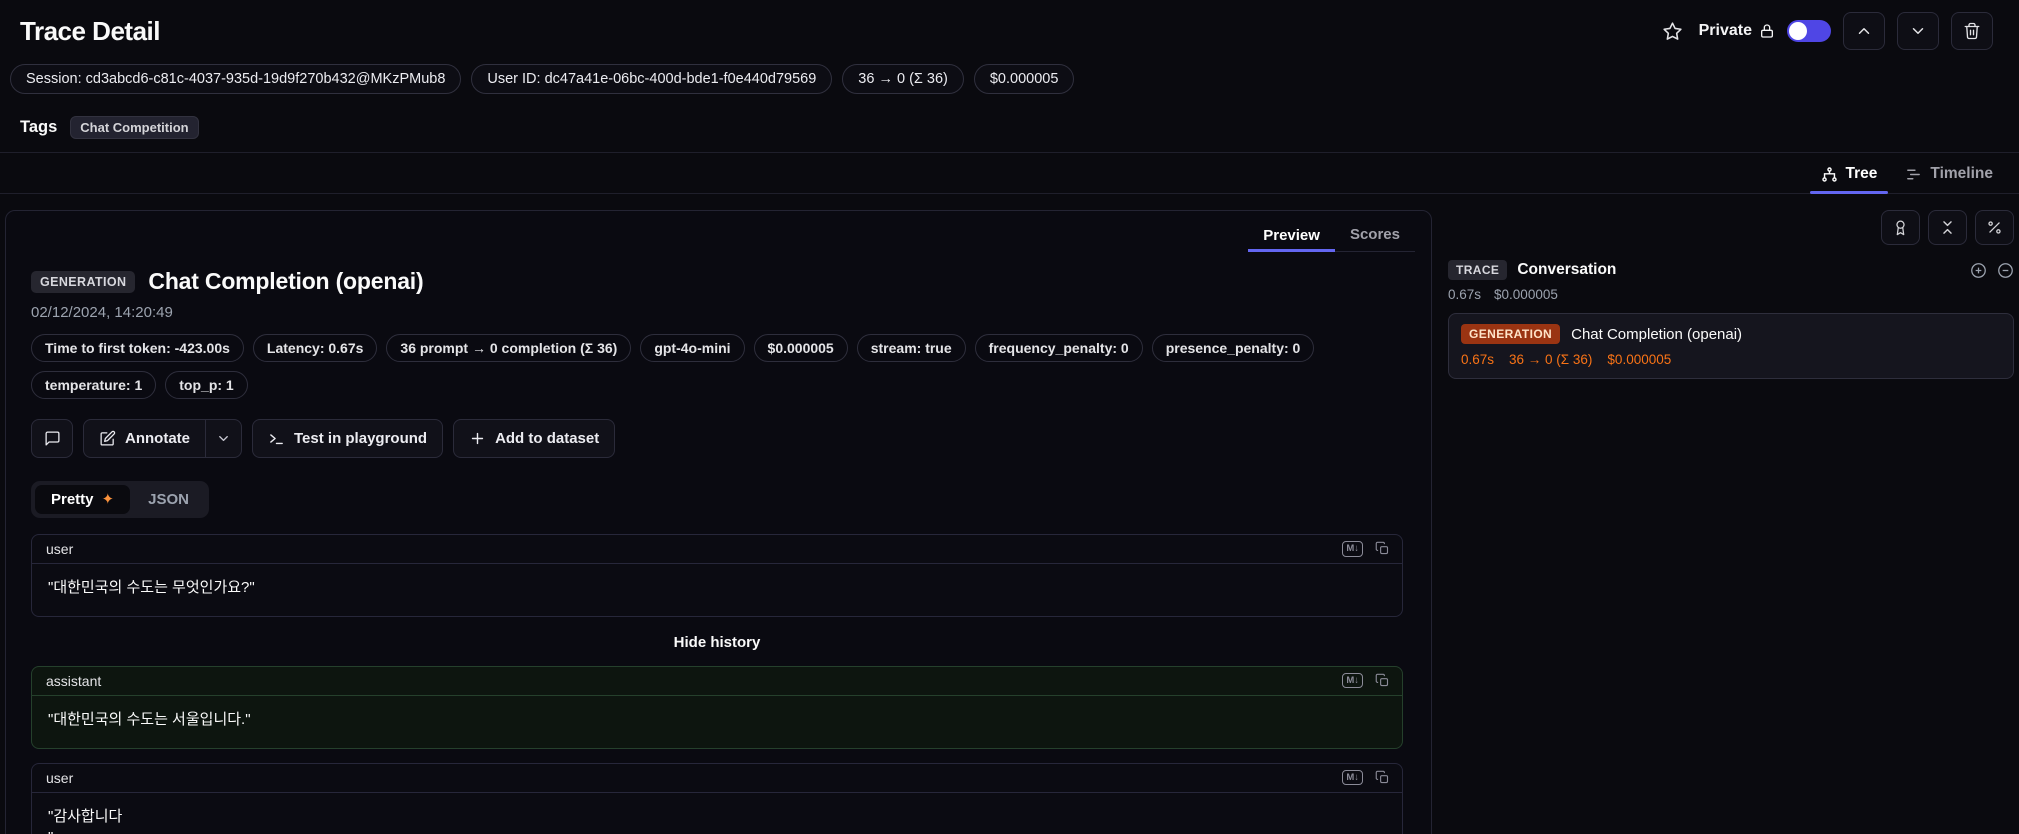  I want to click on collapse-tree-button, so click(2005, 270).